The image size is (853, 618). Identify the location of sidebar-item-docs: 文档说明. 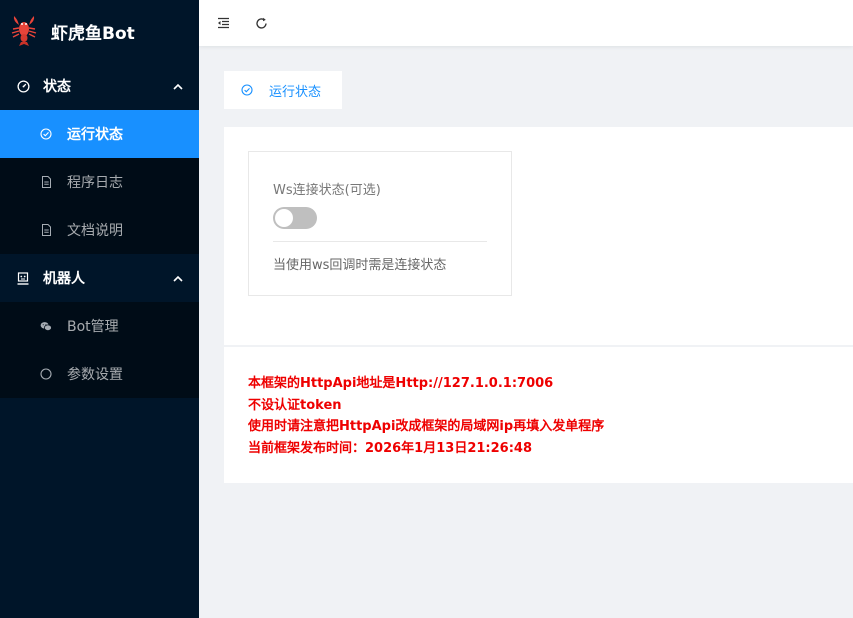
(99, 230).